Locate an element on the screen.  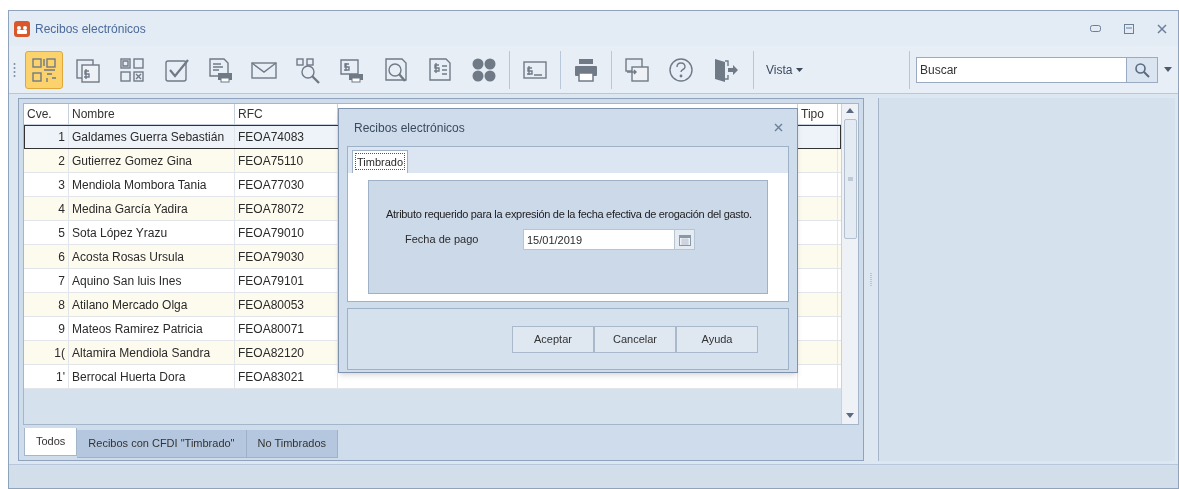
table-cell-text: Mateos Ramirez Patricia is located at coordinates (137, 329).